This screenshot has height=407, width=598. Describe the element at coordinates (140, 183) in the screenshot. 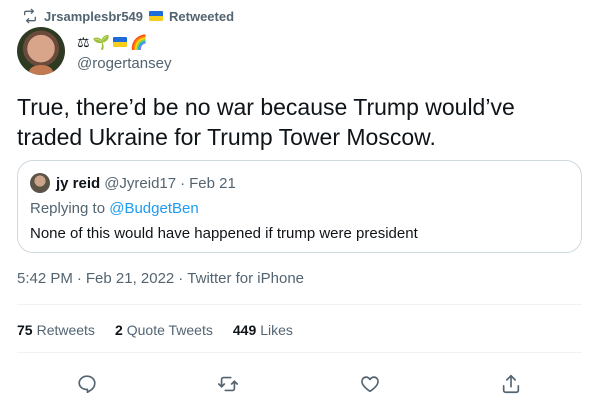

I see `quoted-author-handle: @Jyreid17` at that location.